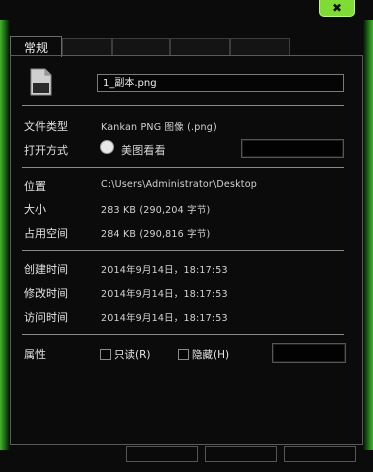 This screenshot has width=373, height=472. I want to click on tab-general-label: 常规, so click(35, 47).